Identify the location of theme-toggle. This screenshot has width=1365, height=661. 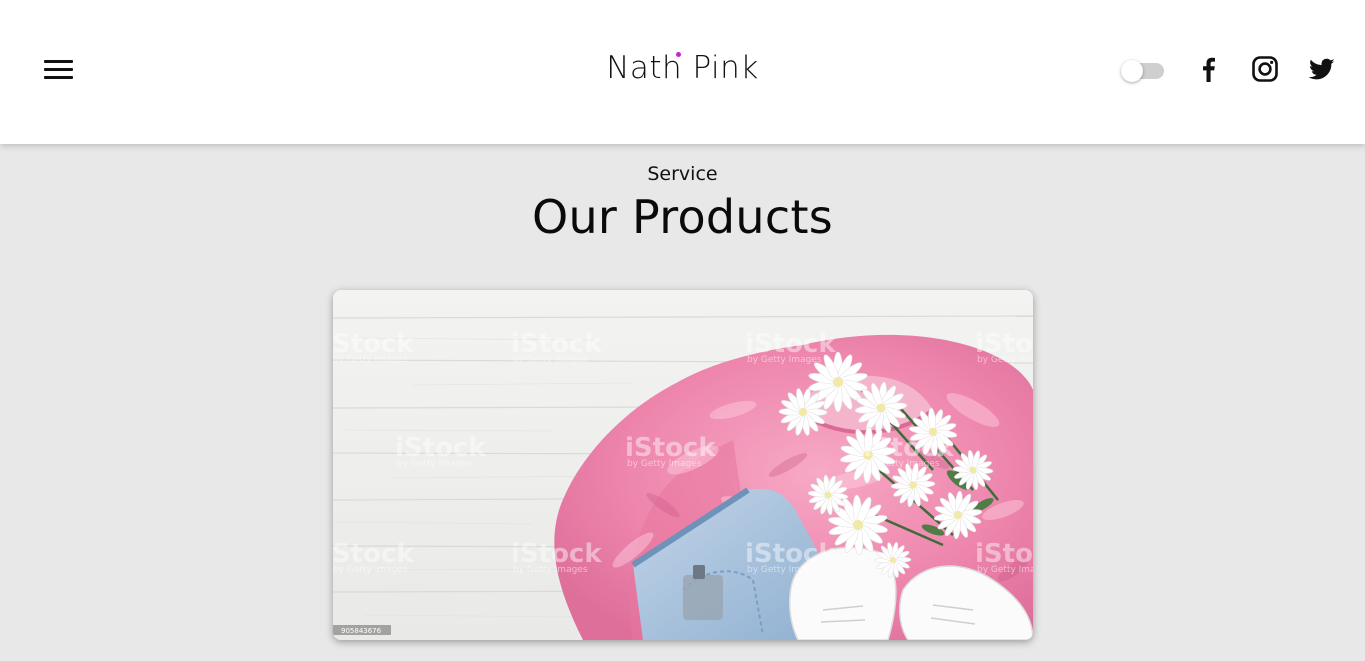
(1143, 71).